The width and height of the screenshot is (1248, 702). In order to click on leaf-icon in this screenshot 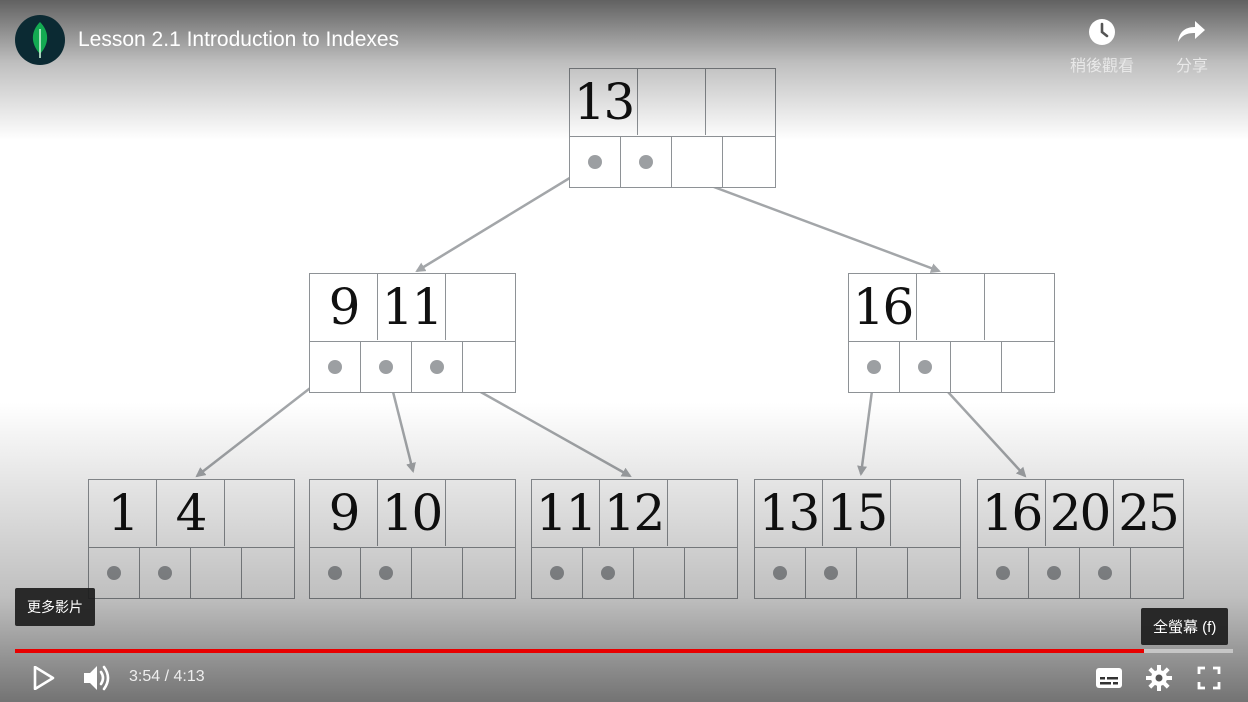, I will do `click(40, 40)`.